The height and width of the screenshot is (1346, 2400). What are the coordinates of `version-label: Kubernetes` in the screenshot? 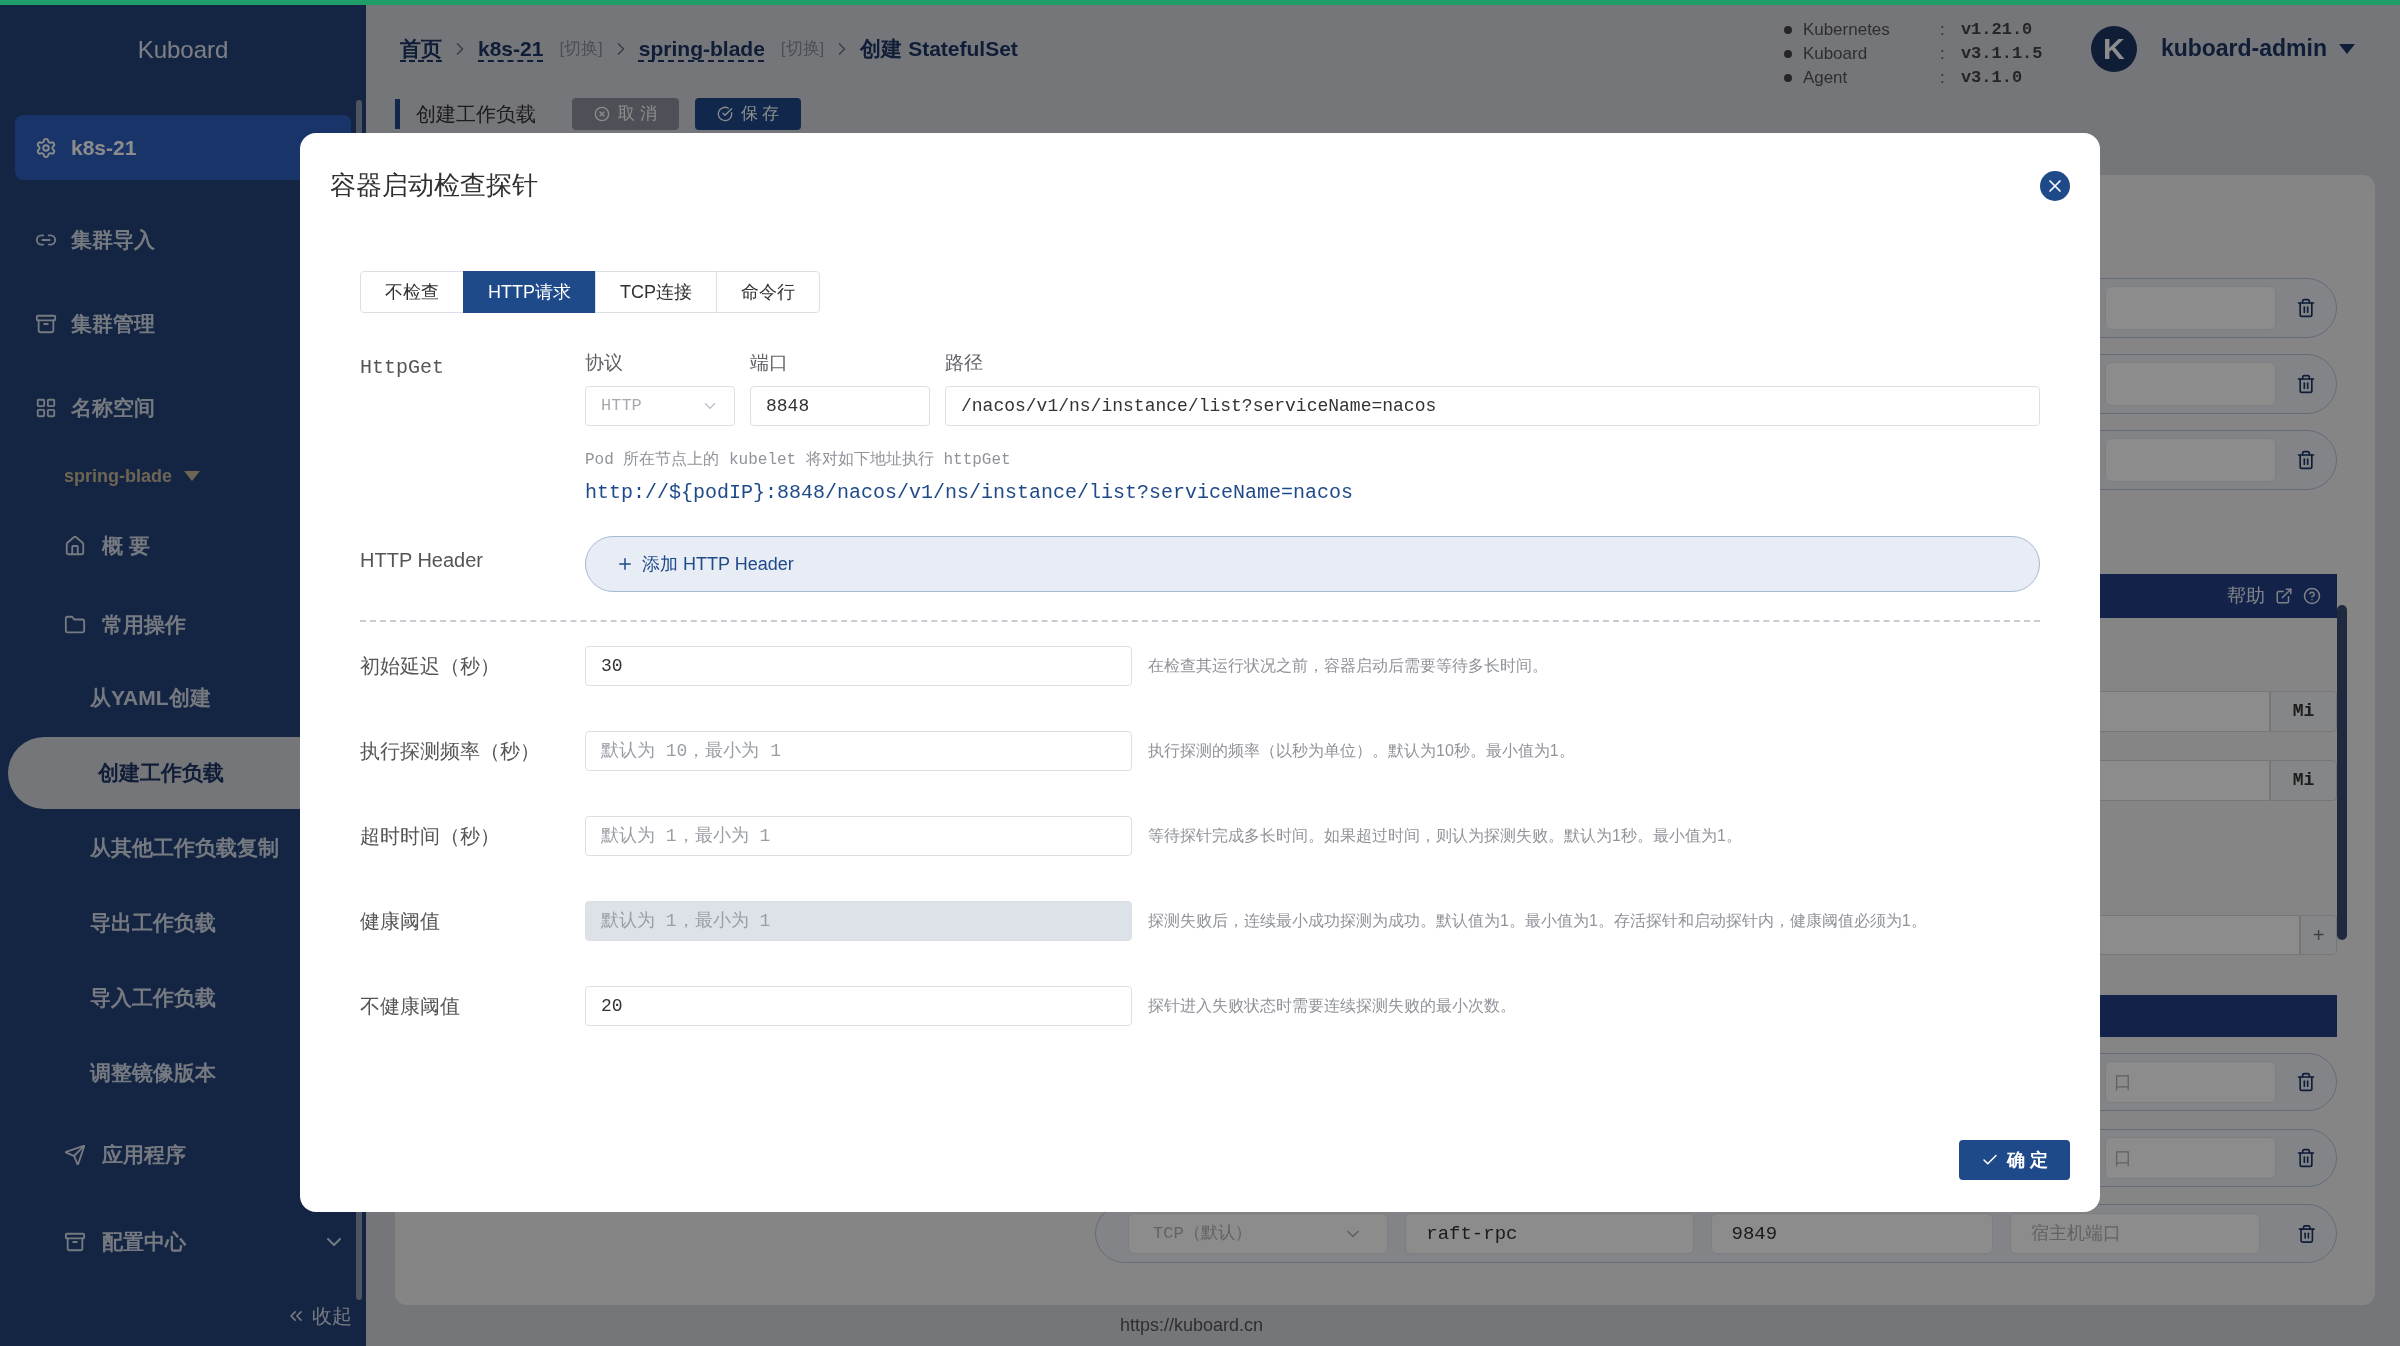 It's located at (1846, 29).